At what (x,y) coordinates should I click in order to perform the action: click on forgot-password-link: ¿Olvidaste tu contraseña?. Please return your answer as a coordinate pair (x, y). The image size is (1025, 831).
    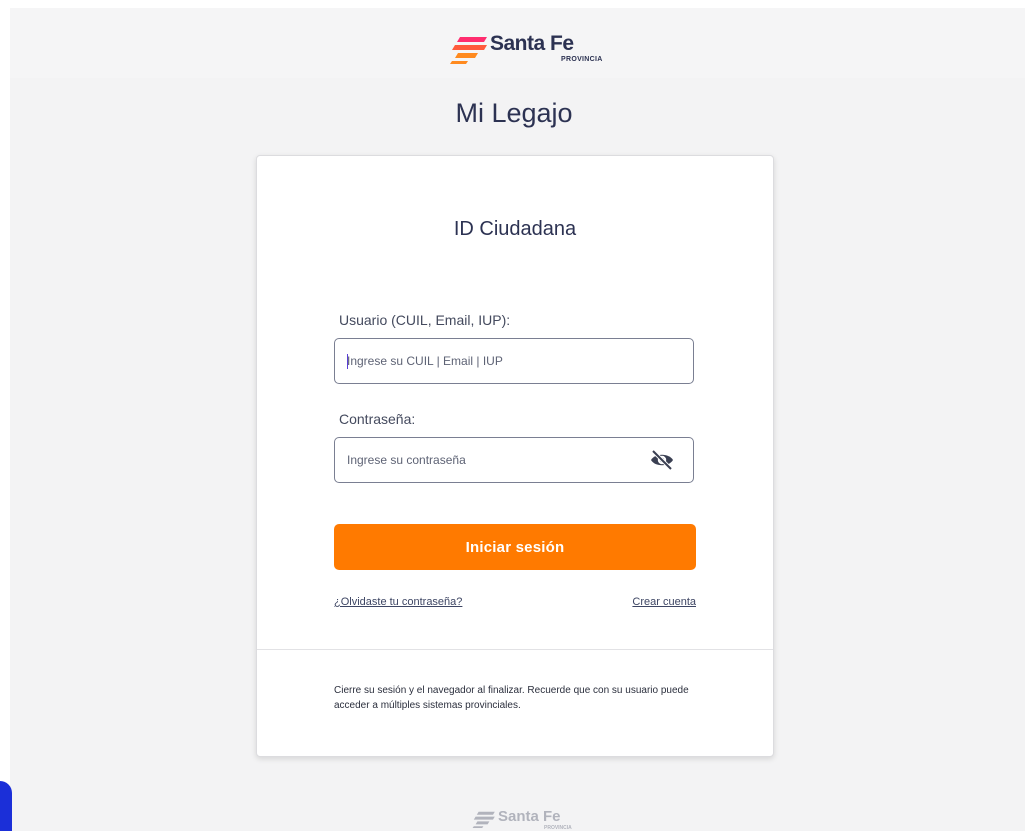
    Looking at the image, I should click on (398, 602).